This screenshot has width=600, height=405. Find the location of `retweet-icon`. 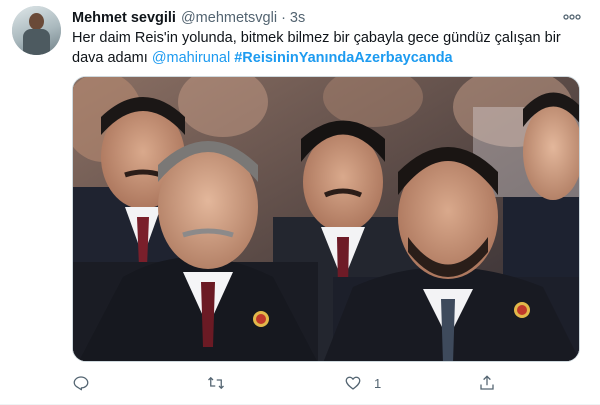

retweet-icon is located at coordinates (216, 383).